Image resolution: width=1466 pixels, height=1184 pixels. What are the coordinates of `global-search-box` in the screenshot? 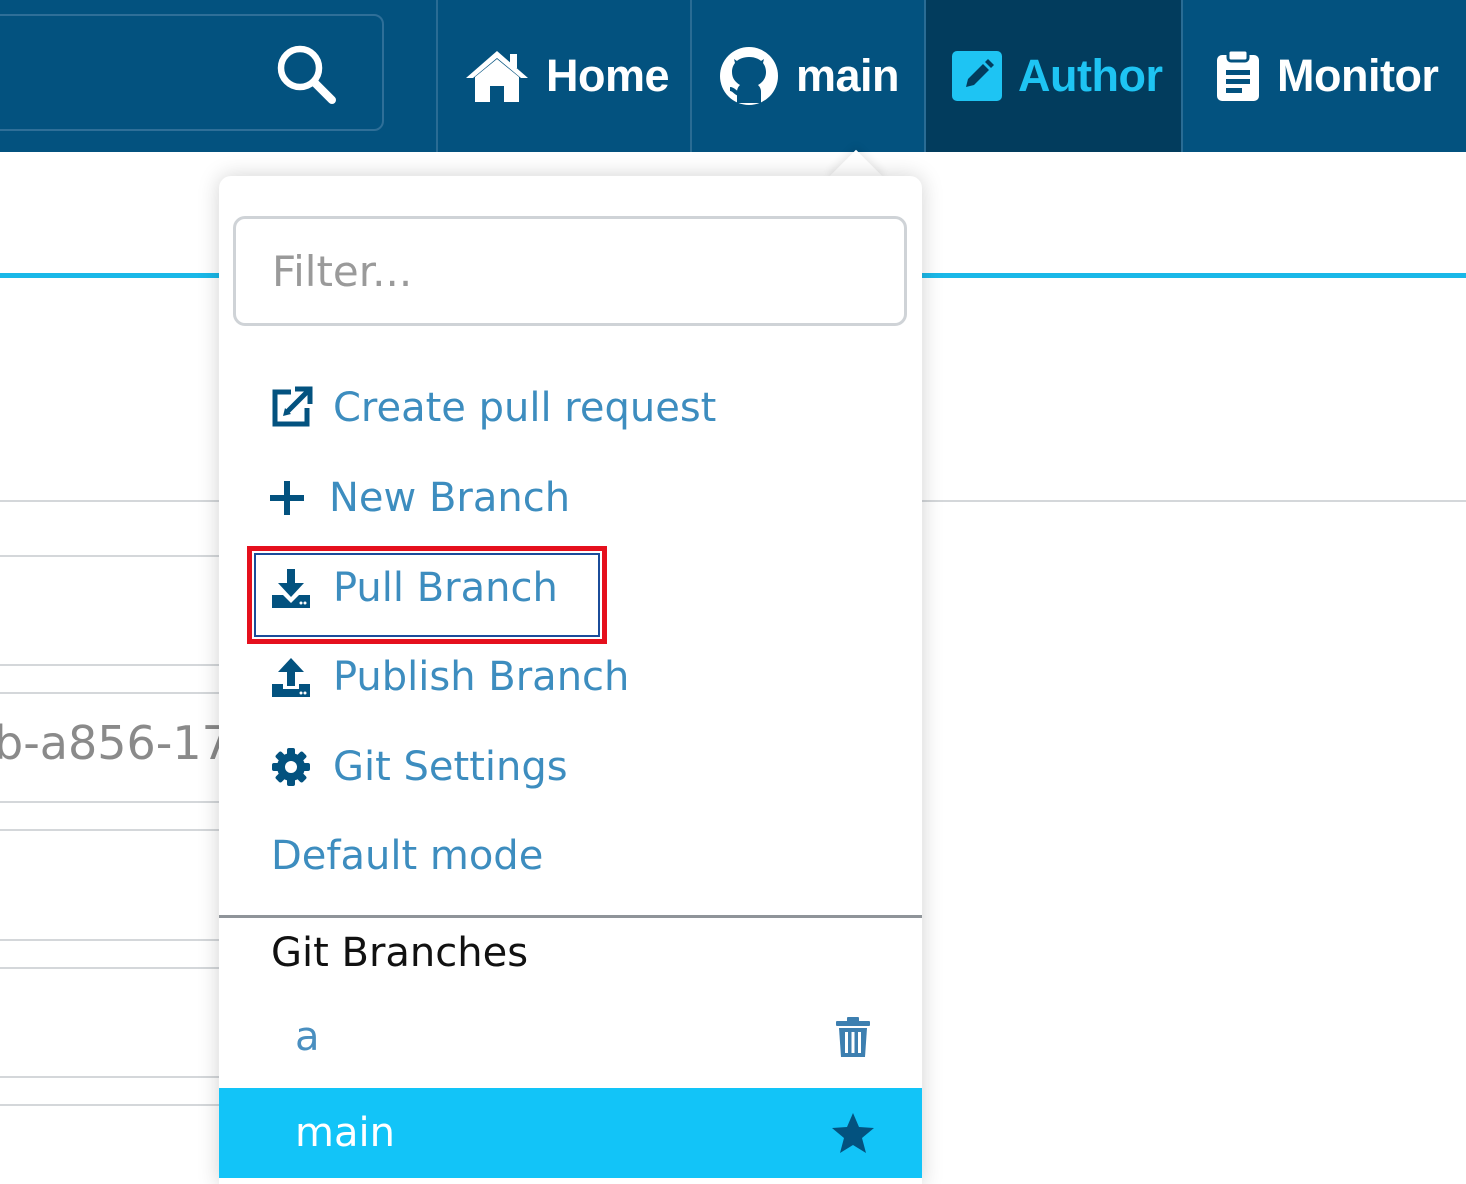 It's located at (192, 72).